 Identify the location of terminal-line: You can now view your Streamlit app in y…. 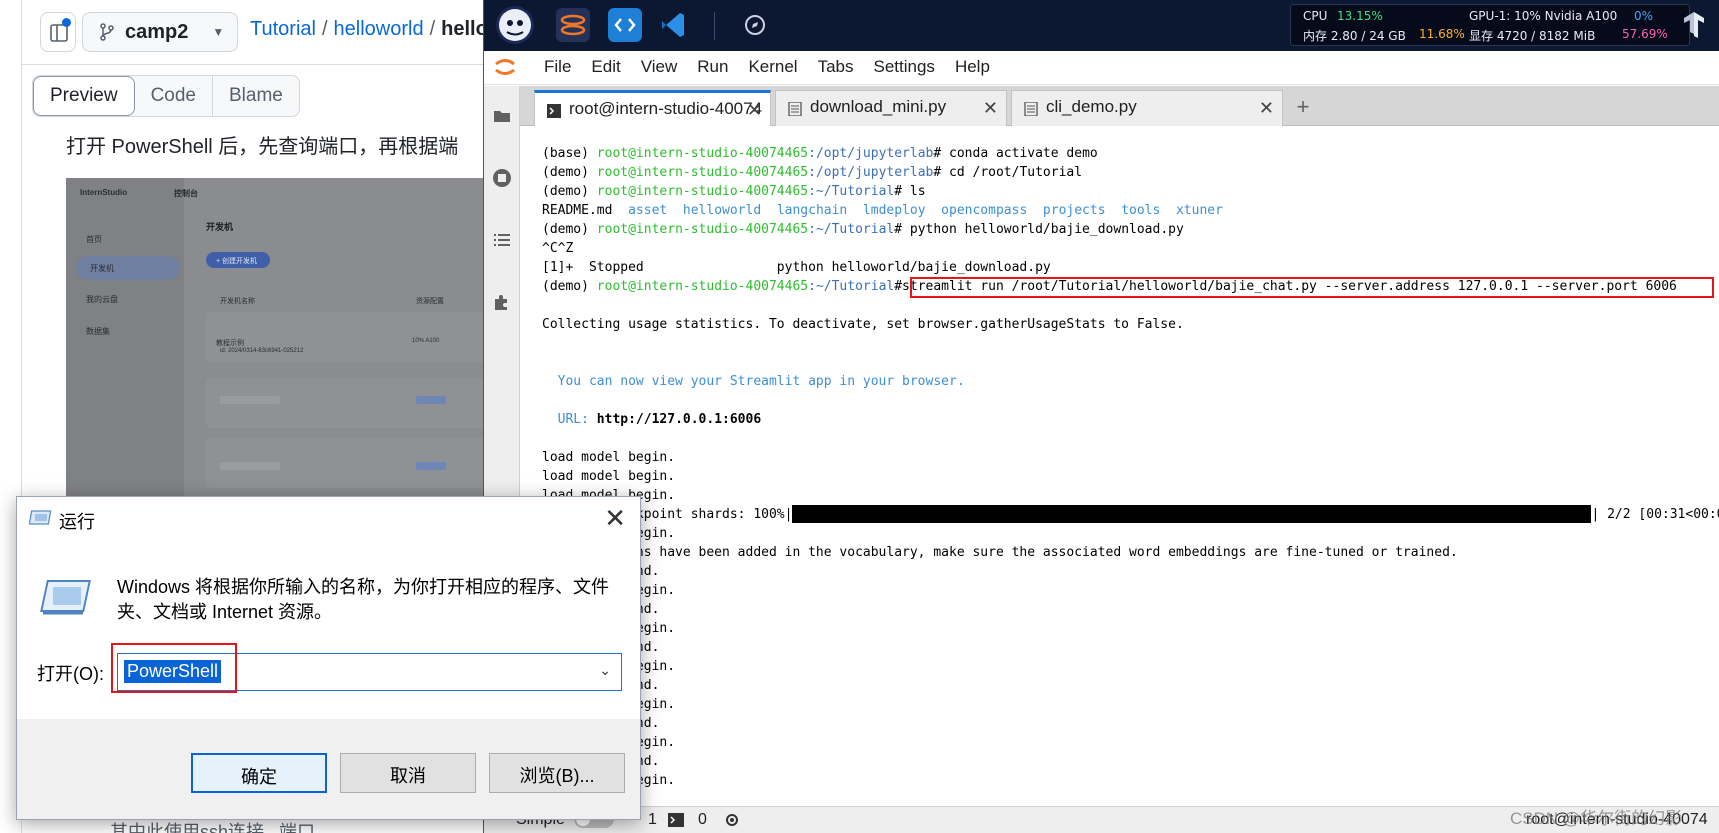
(753, 381).